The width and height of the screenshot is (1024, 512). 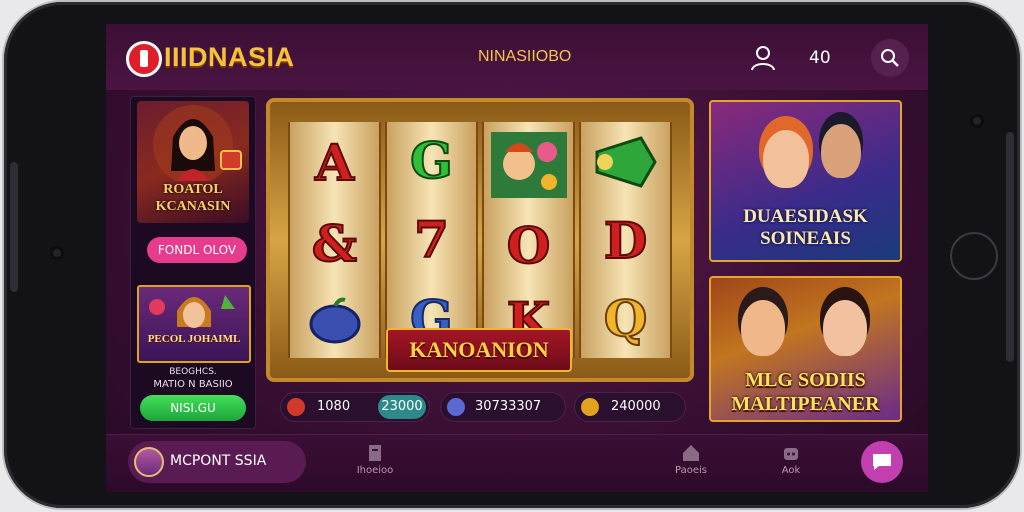 What do you see at coordinates (193, 198) in the screenshot?
I see `featured-game-title: ROATOL KCANASIN` at bounding box center [193, 198].